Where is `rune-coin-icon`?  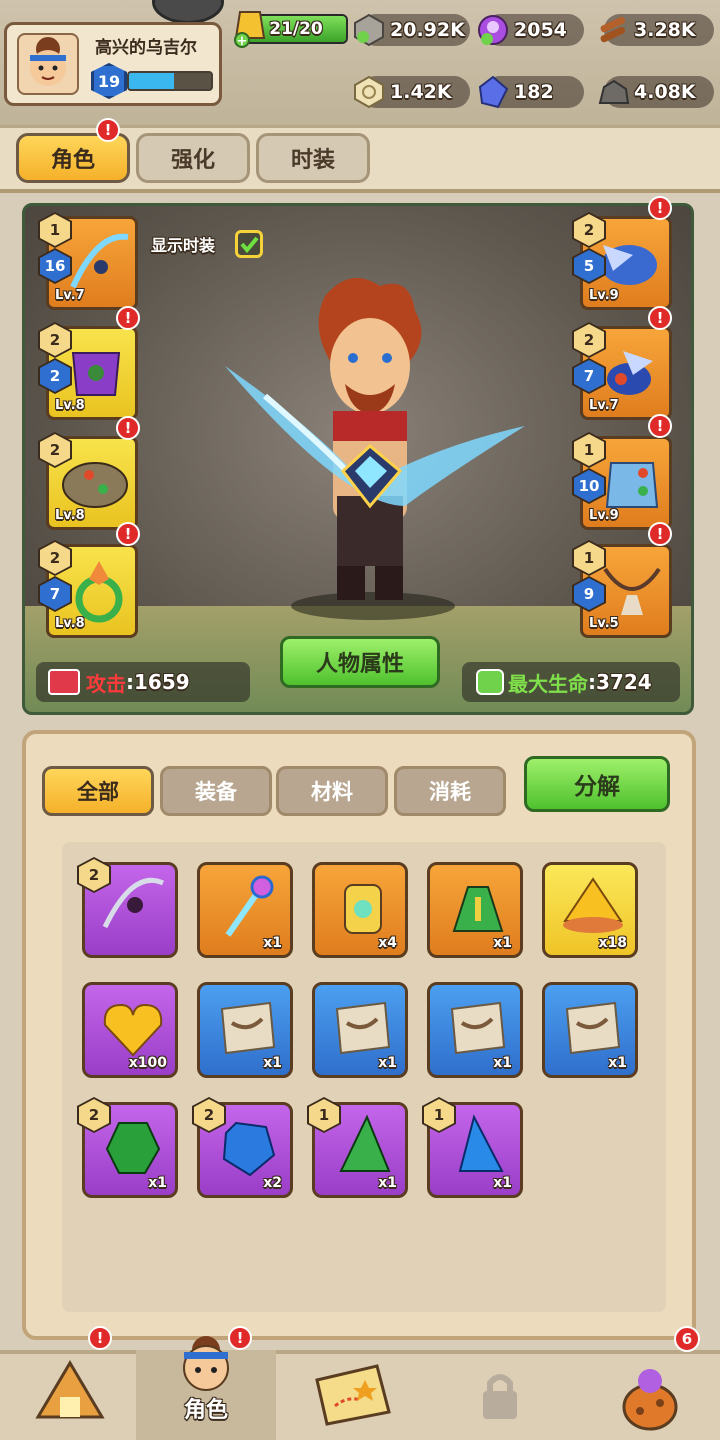 rune-coin-icon is located at coordinates (369, 92).